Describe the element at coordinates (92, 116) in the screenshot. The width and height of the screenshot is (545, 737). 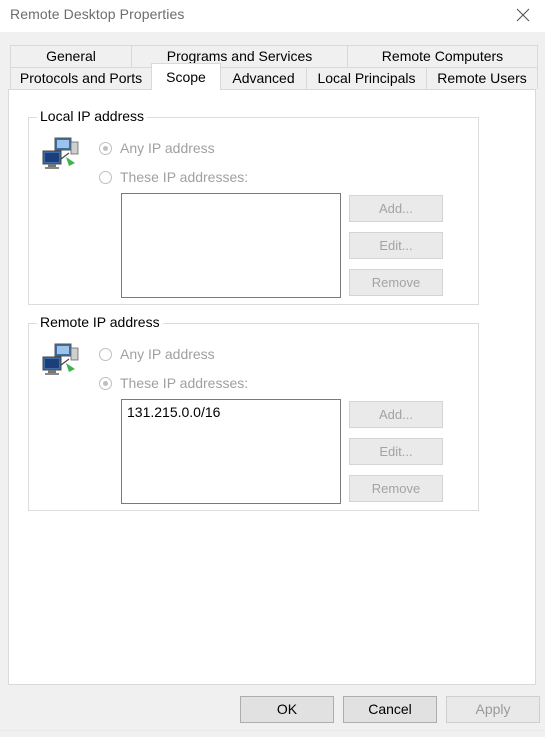
I see `local-ip-group-label: Local IP address` at that location.